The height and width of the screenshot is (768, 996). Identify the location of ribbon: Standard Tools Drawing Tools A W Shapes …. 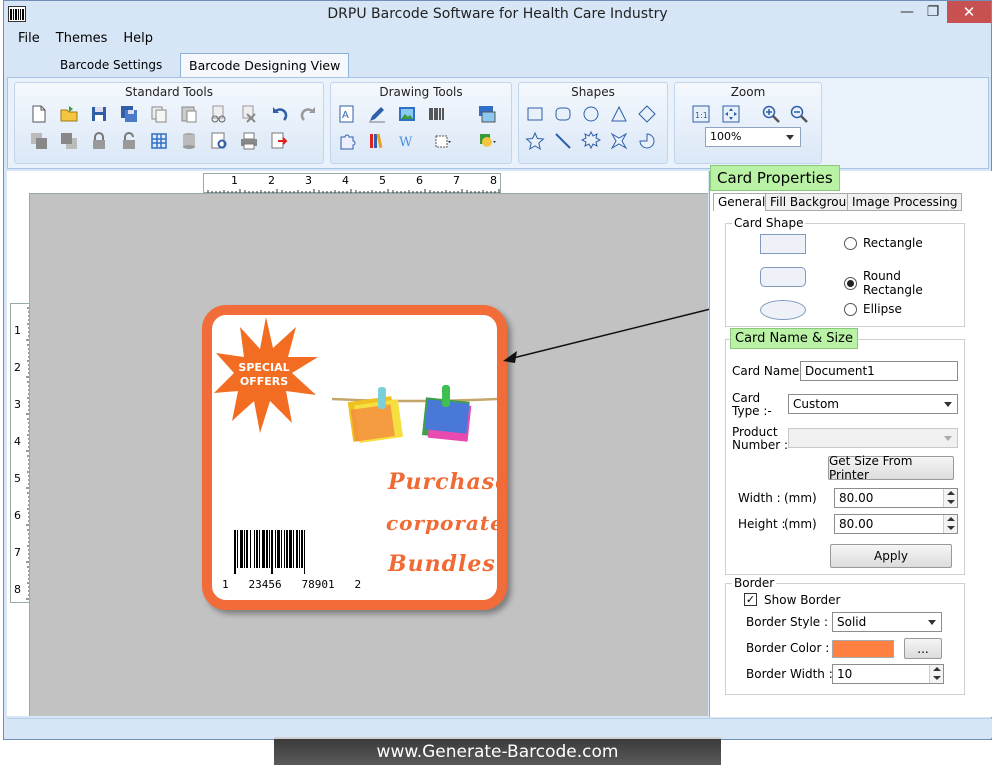
(498, 123).